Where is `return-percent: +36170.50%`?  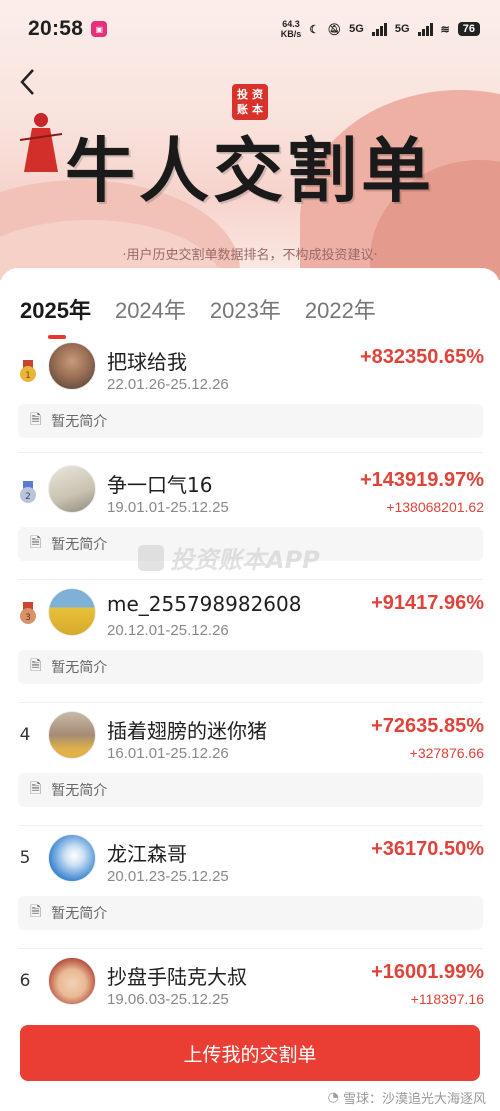
return-percent: +36170.50% is located at coordinates (427, 849).